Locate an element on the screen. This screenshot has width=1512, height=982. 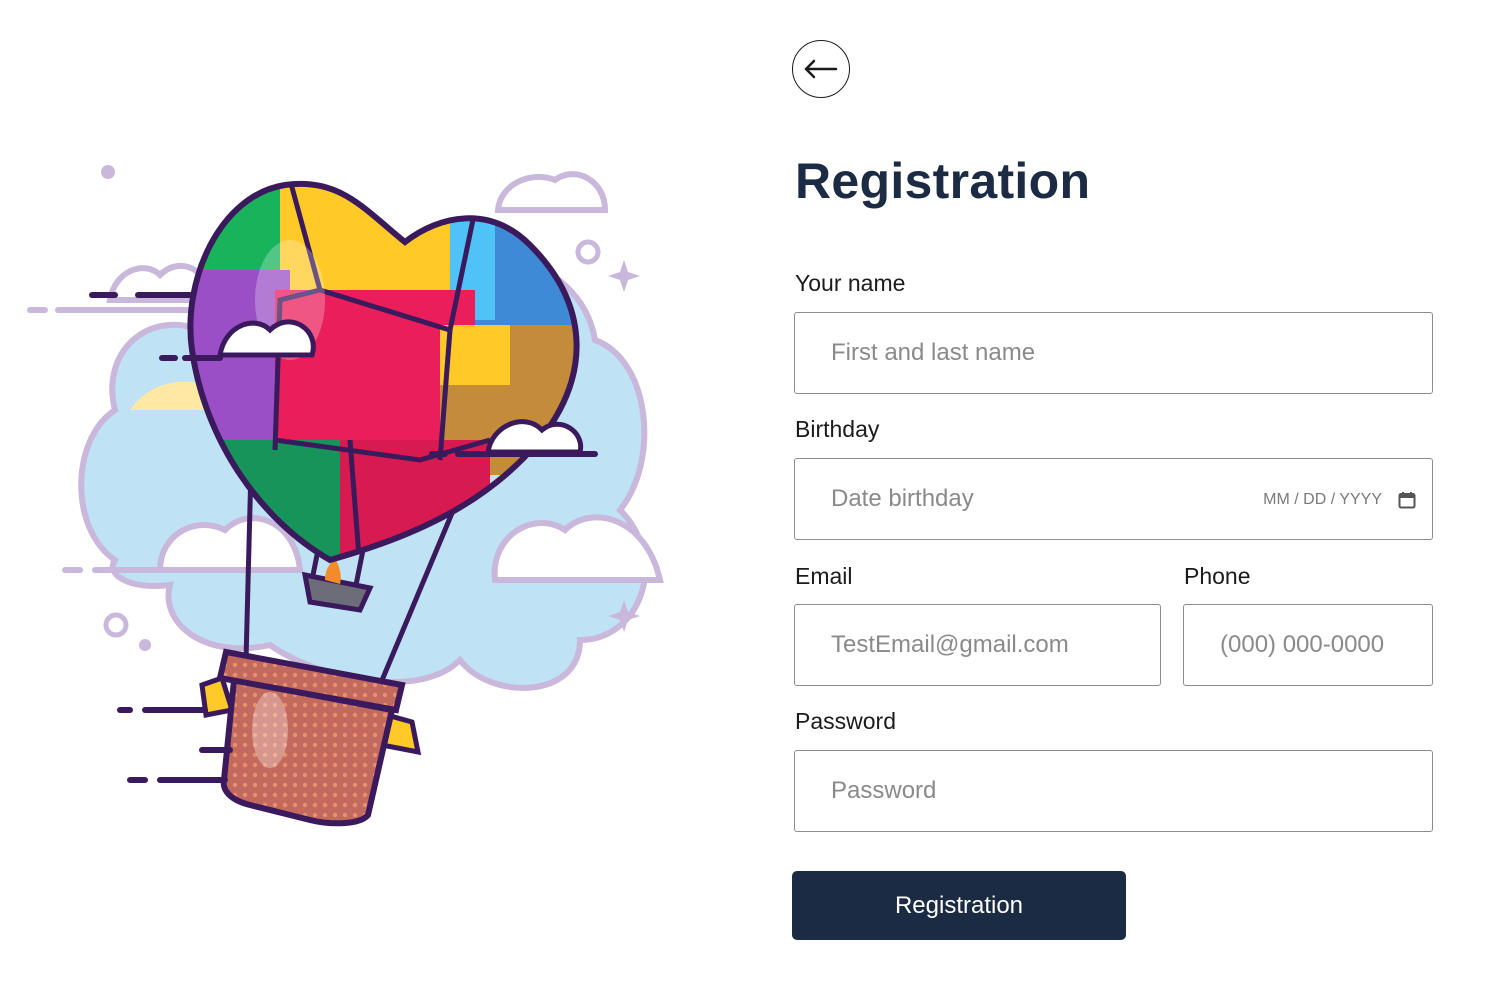
balloon-basket is located at coordinates (269, 737).